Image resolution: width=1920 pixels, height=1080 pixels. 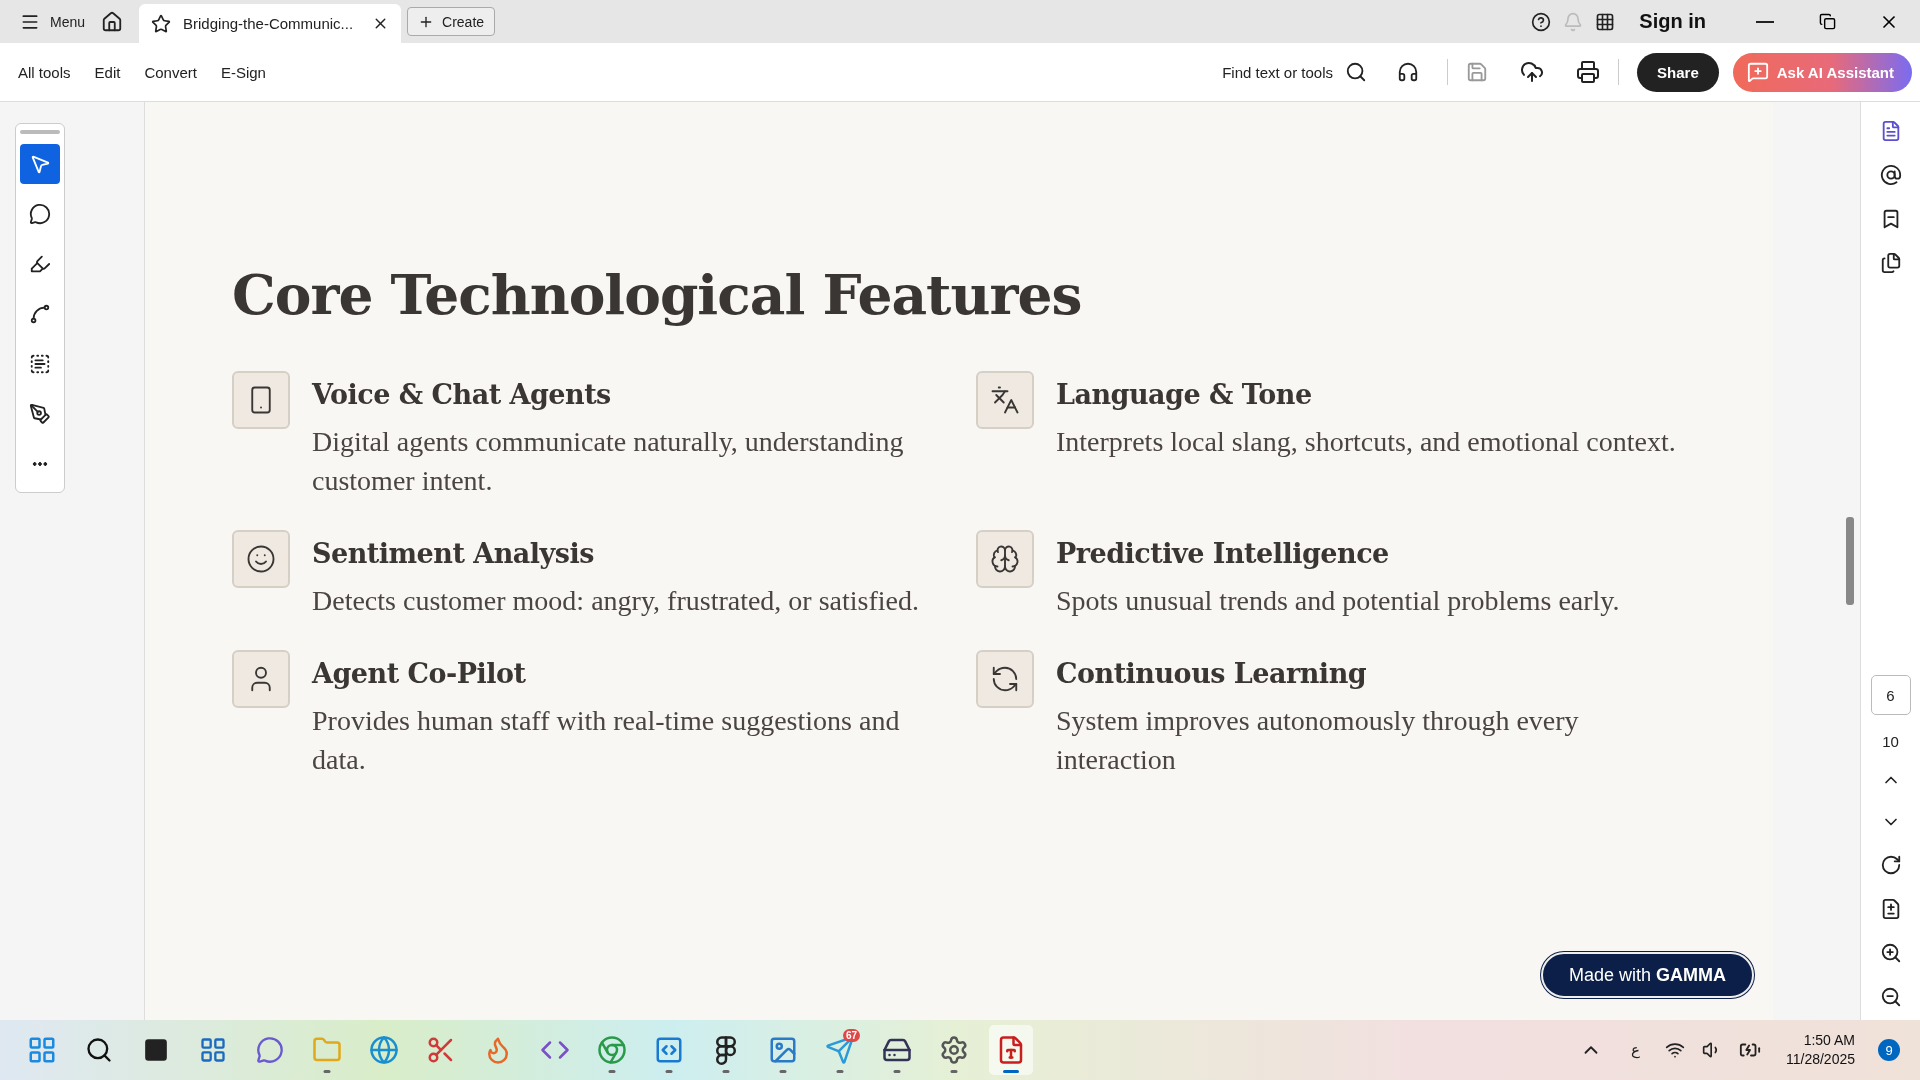 I want to click on clock-date: 11/28/2025, so click(x=1820, y=1059).